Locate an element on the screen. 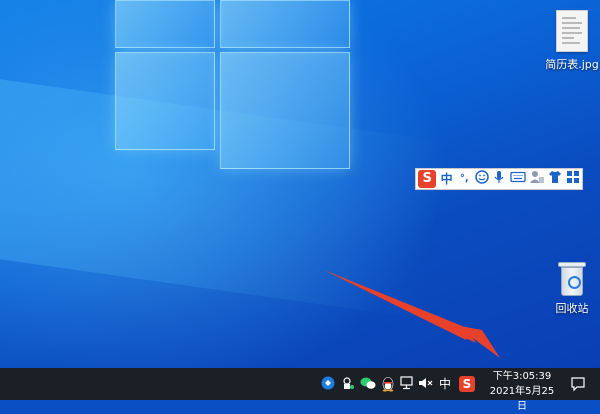  skin-shirt-icon is located at coordinates (555, 179).